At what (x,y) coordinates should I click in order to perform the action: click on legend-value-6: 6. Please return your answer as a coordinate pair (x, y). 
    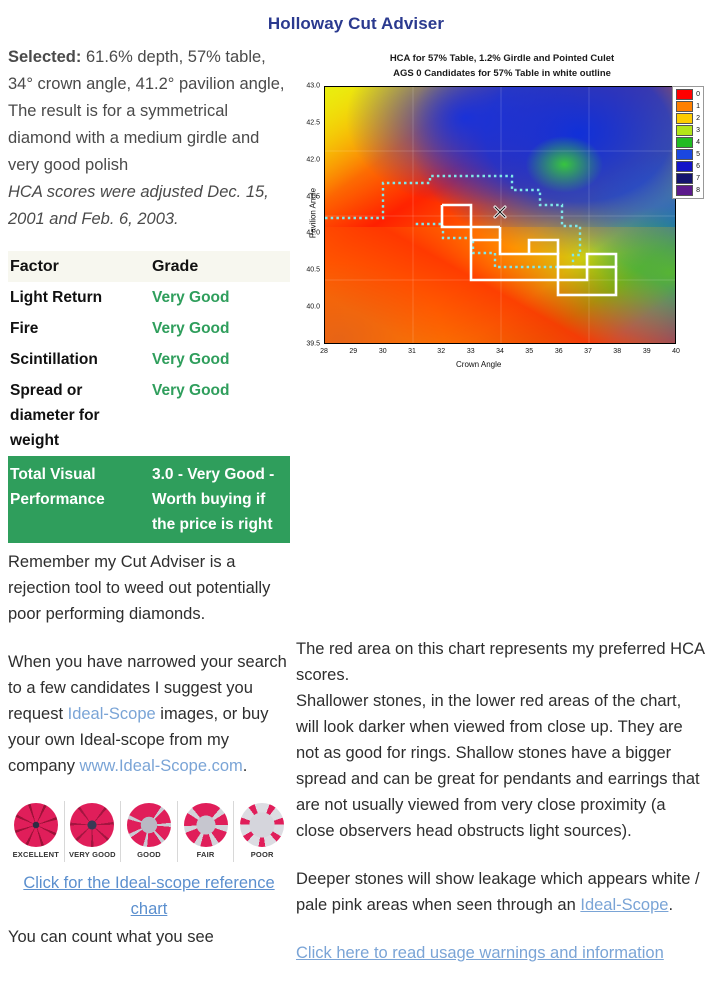
    Looking at the image, I should click on (698, 166).